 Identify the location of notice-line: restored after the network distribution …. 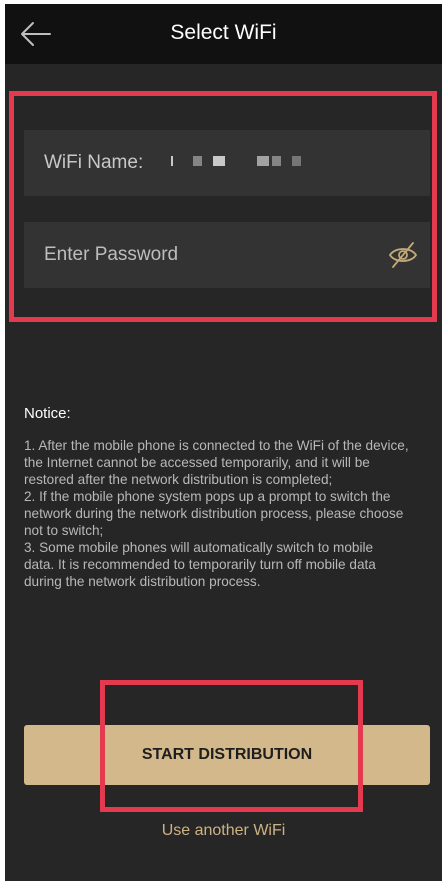
(178, 479).